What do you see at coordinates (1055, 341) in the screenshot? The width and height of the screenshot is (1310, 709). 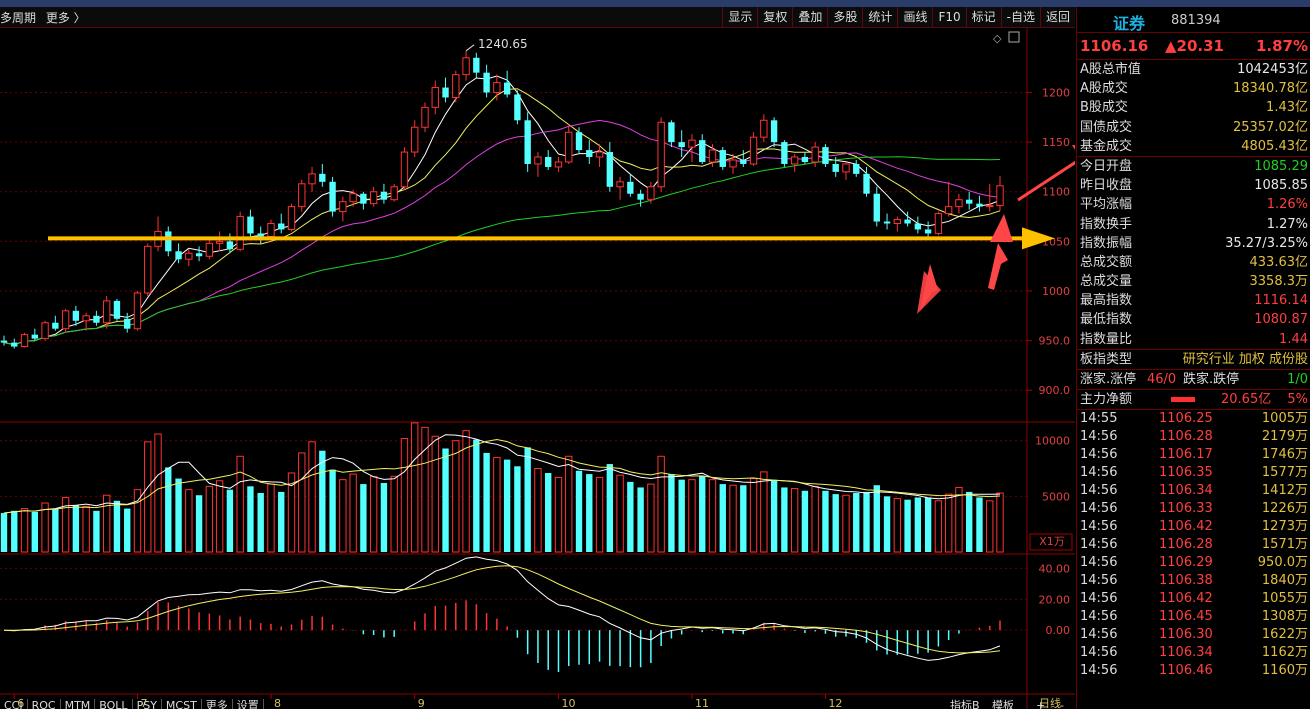 I see `price-axis-label: 950.0` at bounding box center [1055, 341].